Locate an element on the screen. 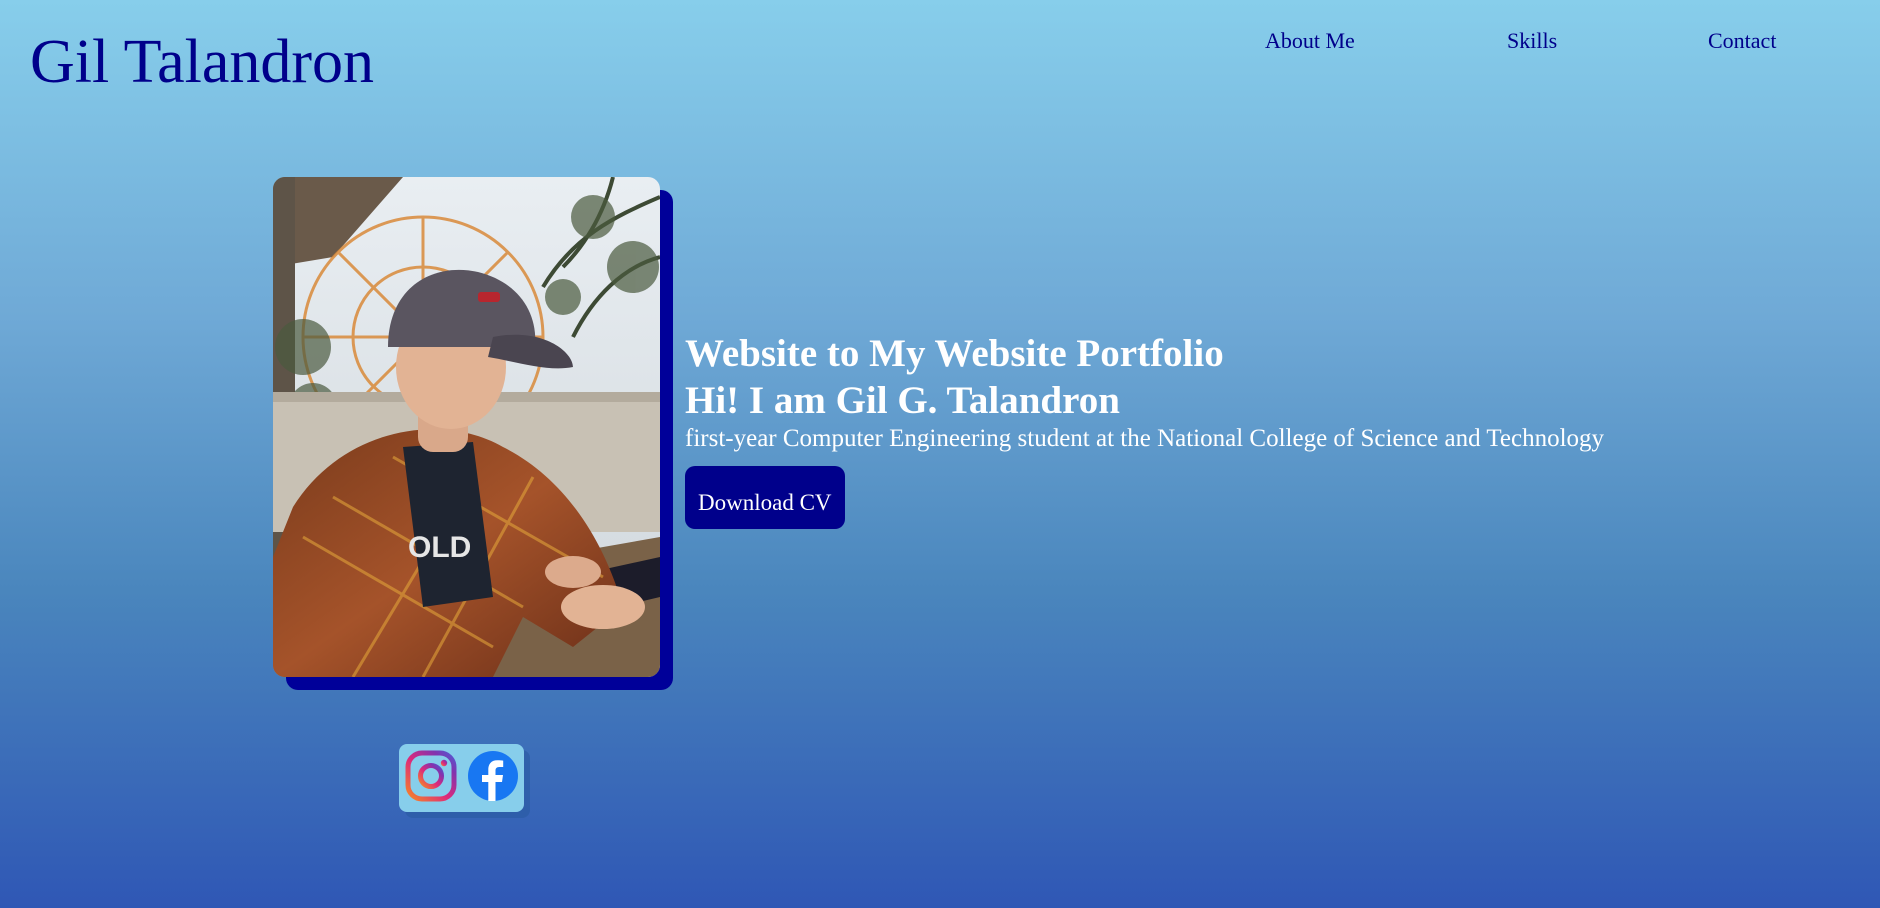 Image resolution: width=1880 pixels, height=908 pixels. main-nav: About Me Skills Contact is located at coordinates (1520, 45).